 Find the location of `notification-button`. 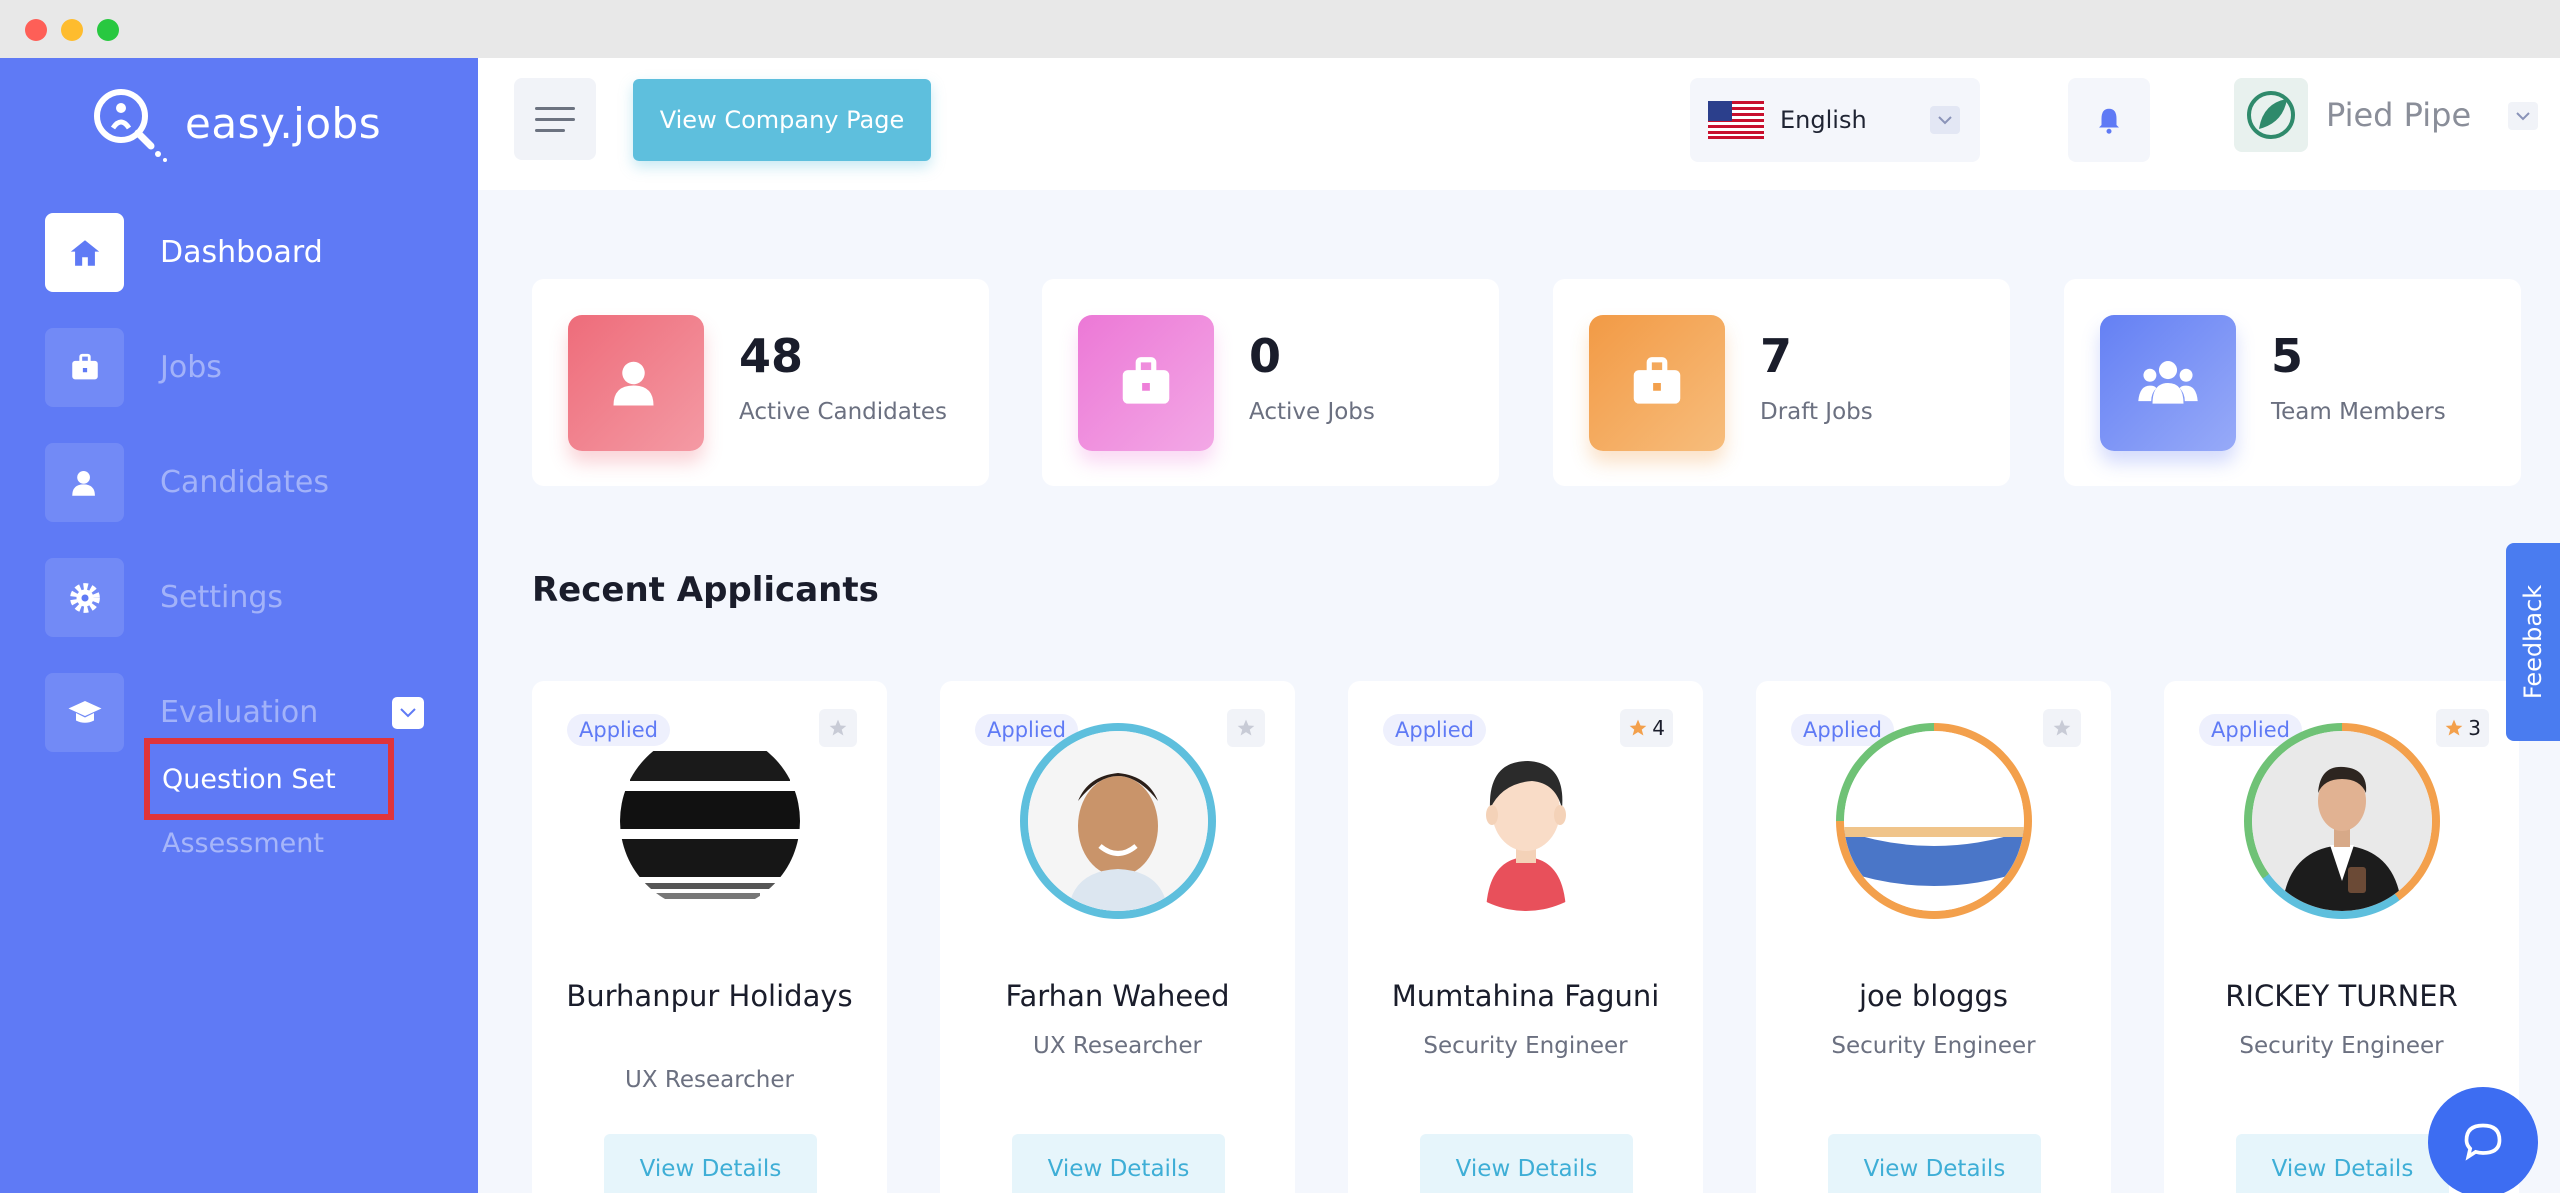

notification-button is located at coordinates (2109, 120).